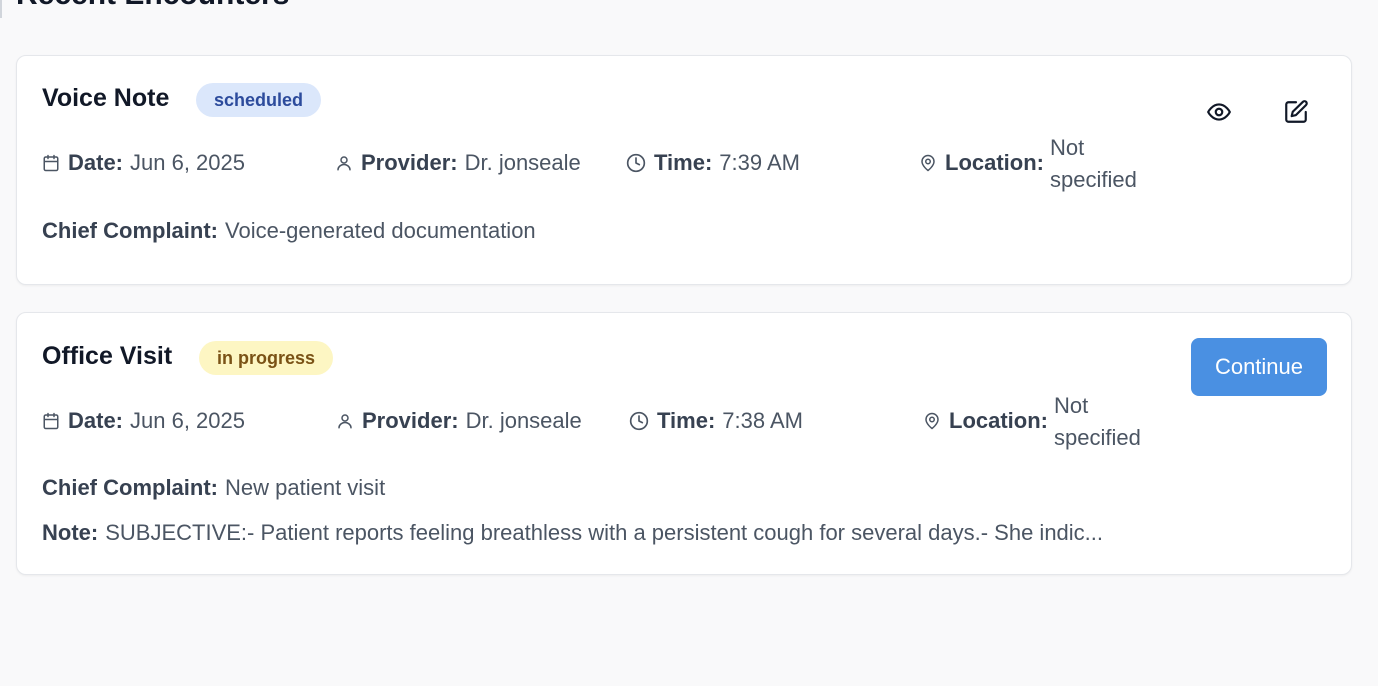 The height and width of the screenshot is (686, 1378). I want to click on encounter-title: Voice Note, so click(106, 98).